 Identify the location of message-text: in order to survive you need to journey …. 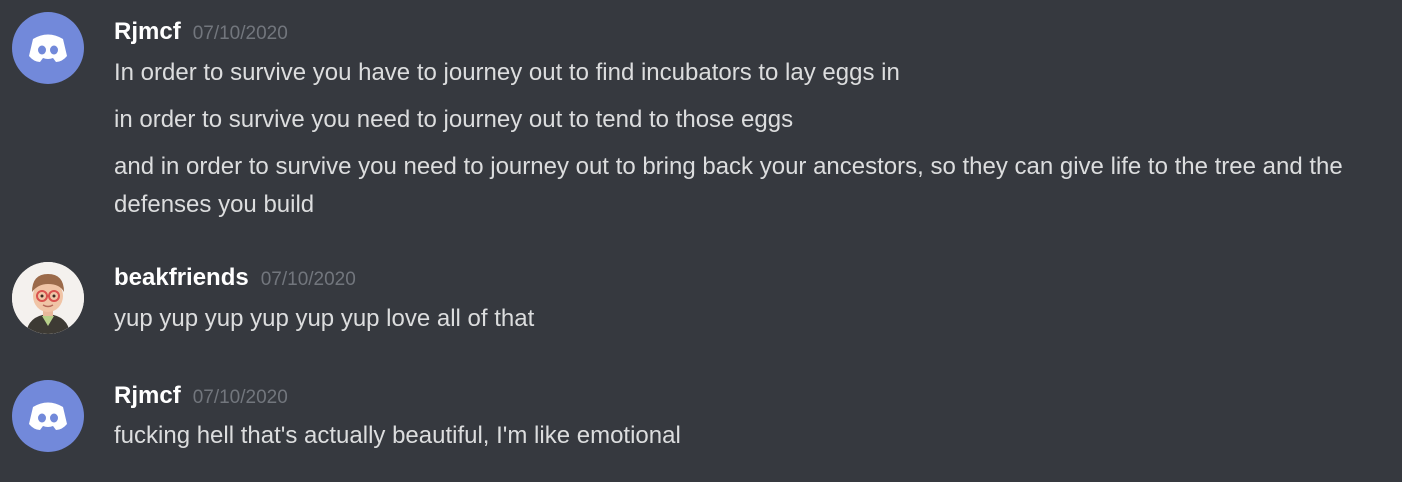
(454, 119).